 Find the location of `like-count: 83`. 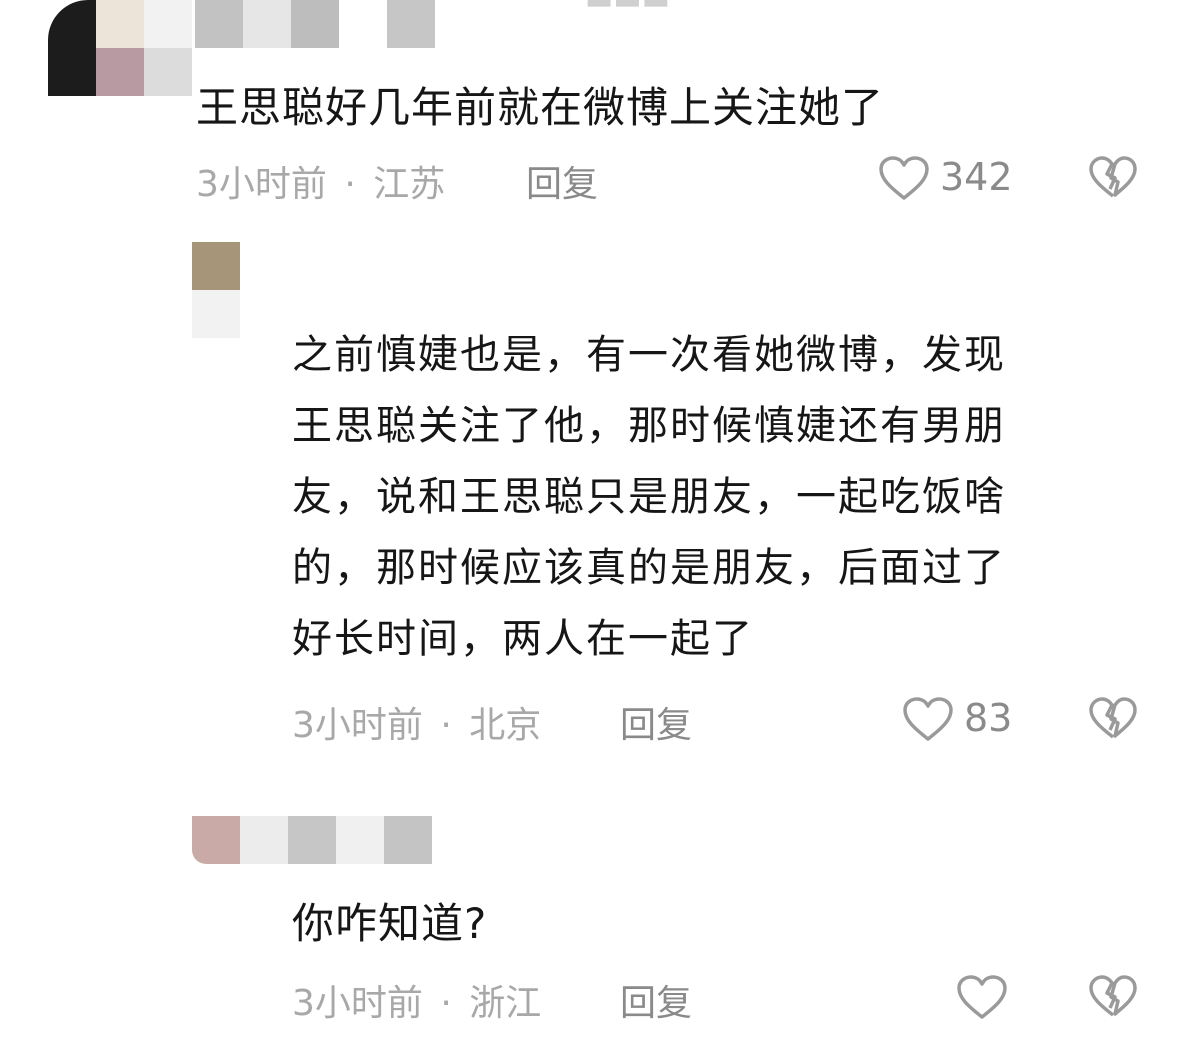

like-count: 83 is located at coordinates (988, 718).